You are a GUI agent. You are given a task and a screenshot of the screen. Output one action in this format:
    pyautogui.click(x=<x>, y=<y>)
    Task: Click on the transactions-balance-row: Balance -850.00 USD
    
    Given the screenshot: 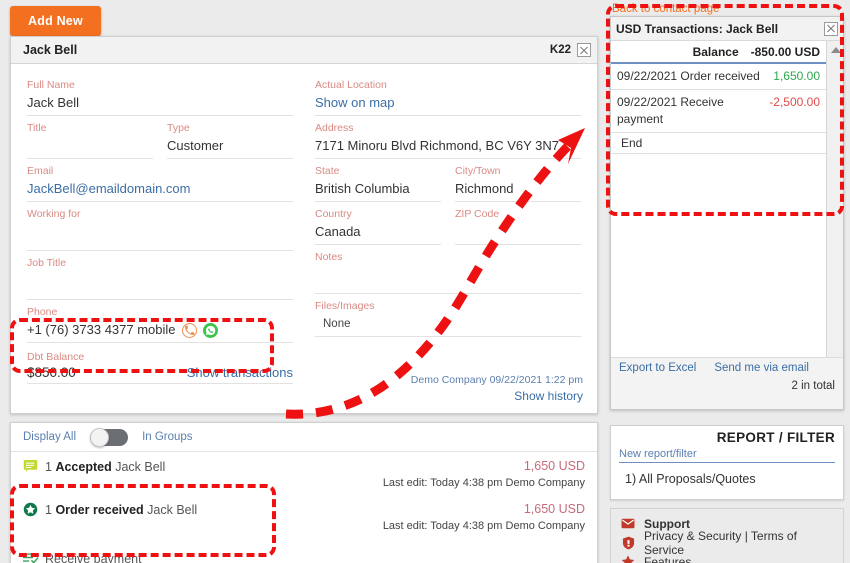 What is the action you would take?
    pyautogui.click(x=718, y=52)
    